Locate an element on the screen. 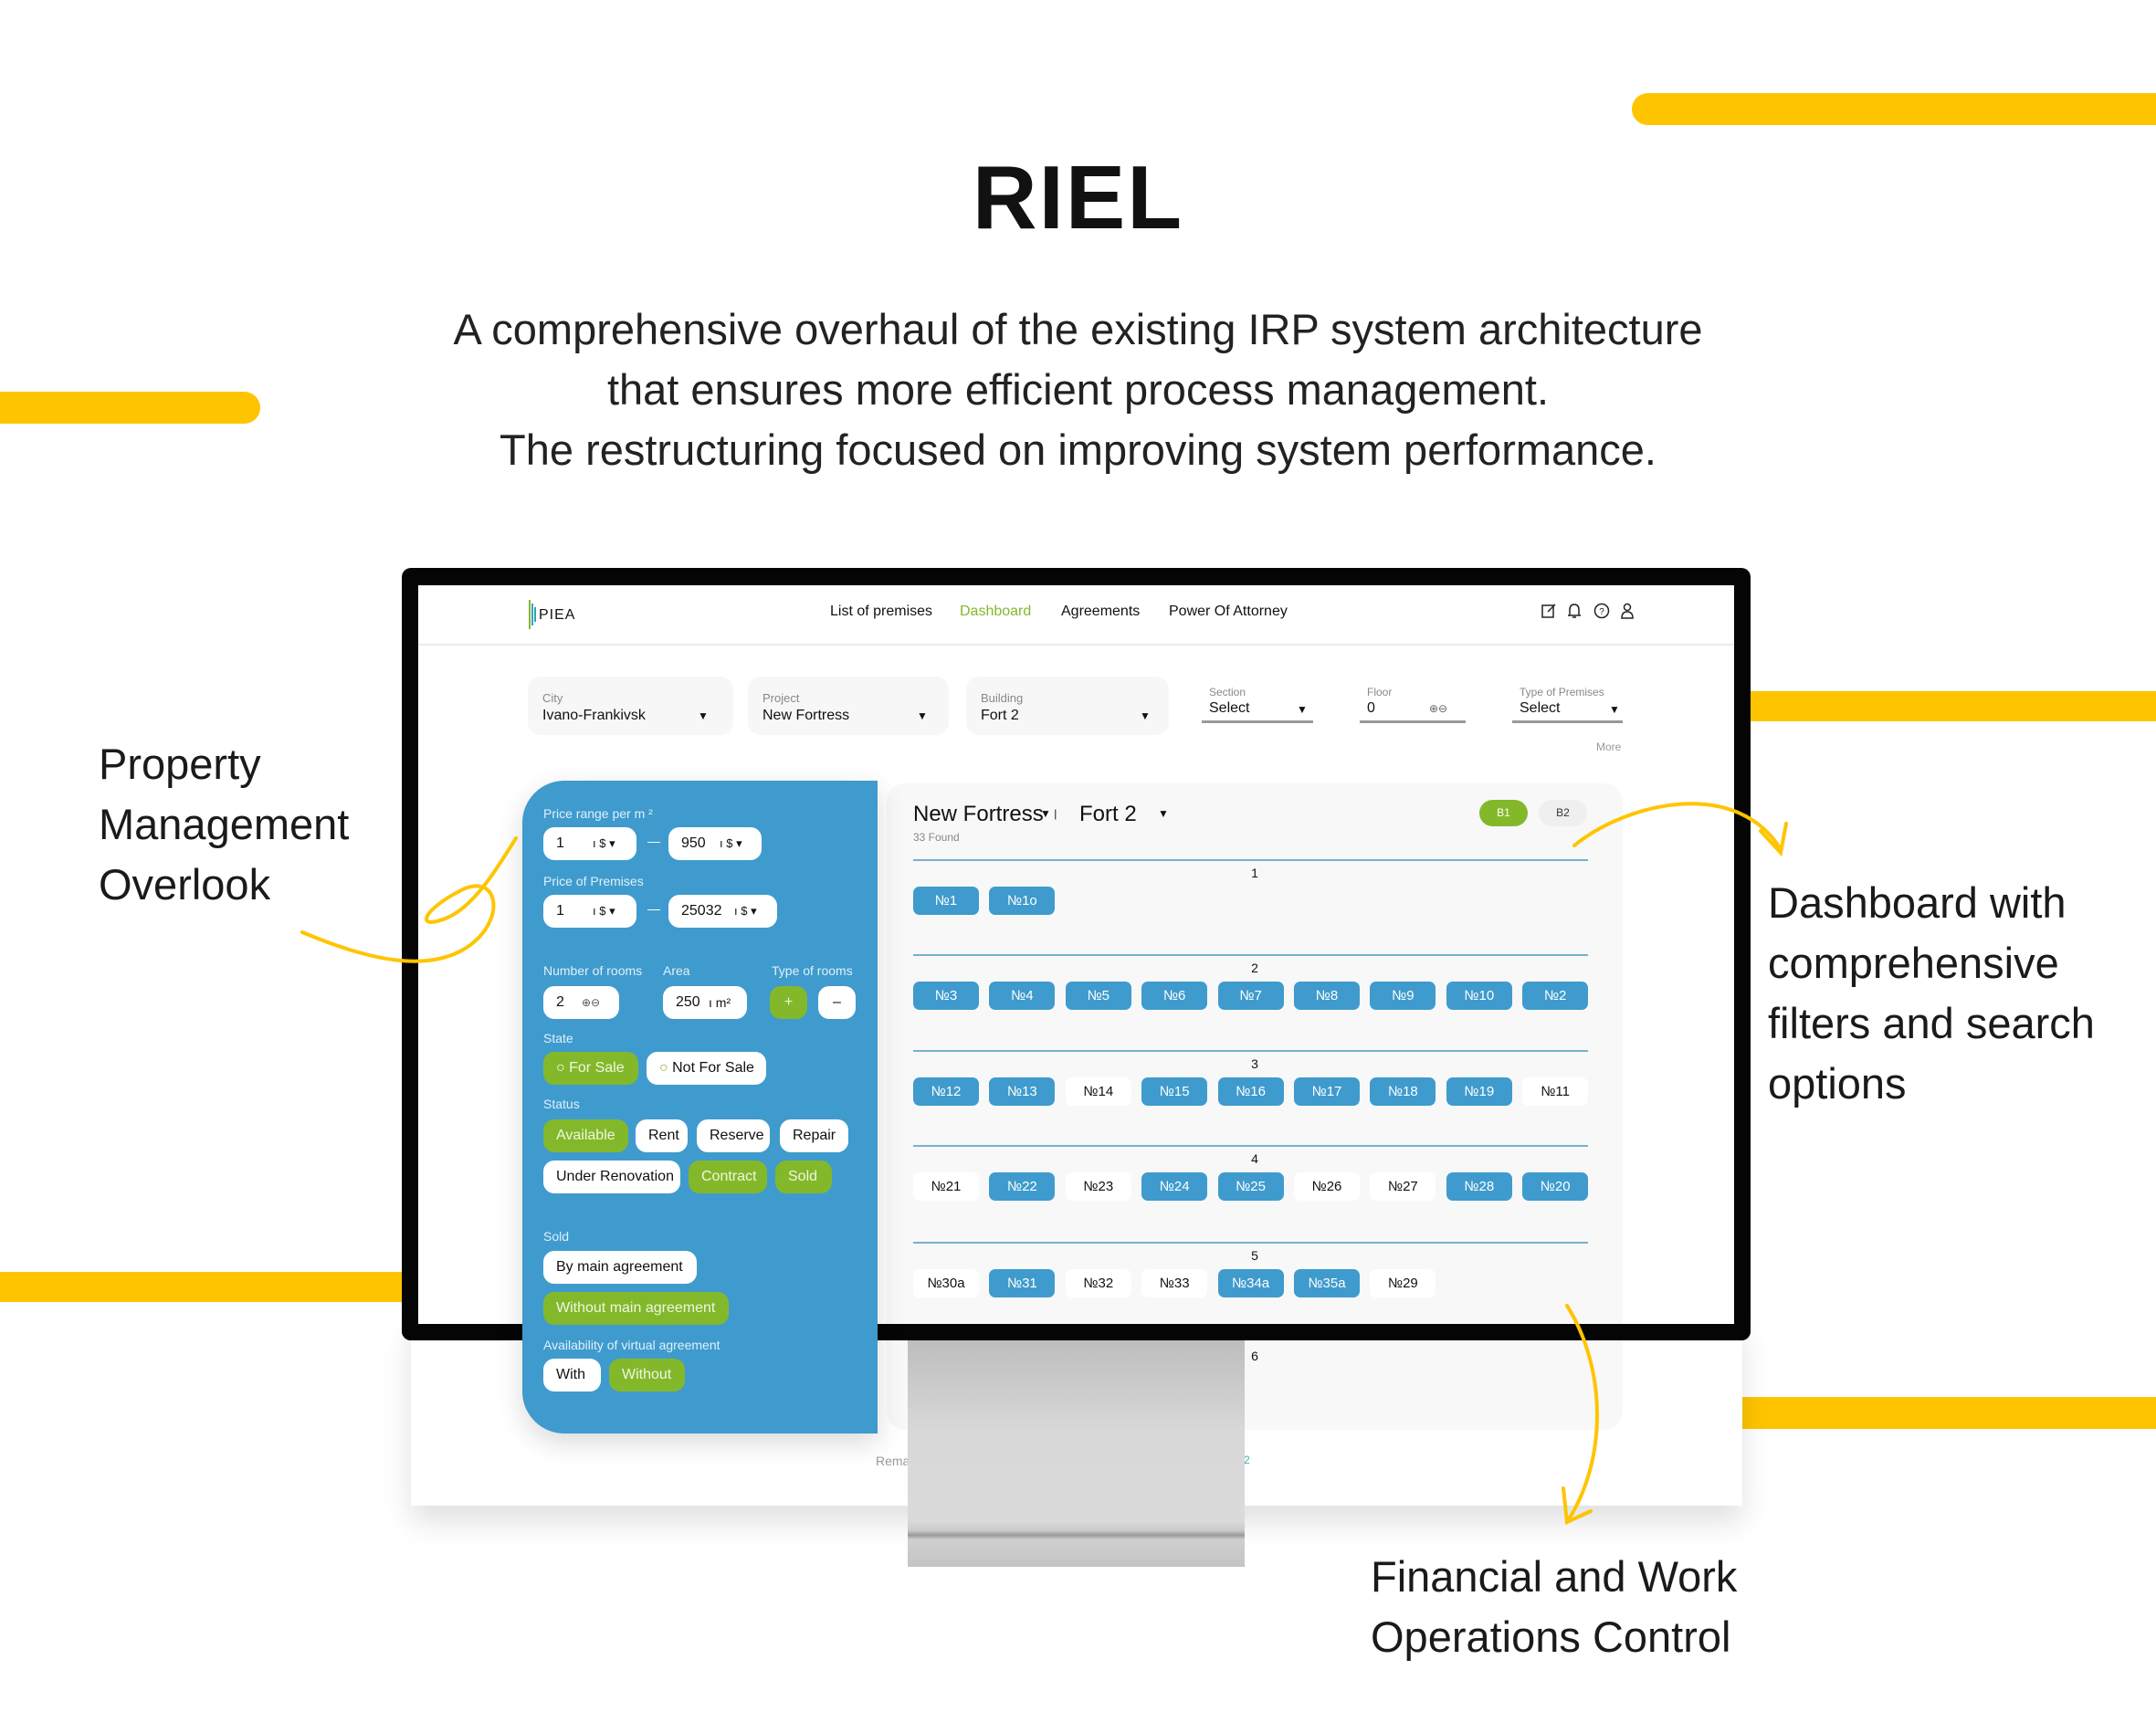 This screenshot has width=2156, height=1712. curved-connector-icon is located at coordinates (409, 899).